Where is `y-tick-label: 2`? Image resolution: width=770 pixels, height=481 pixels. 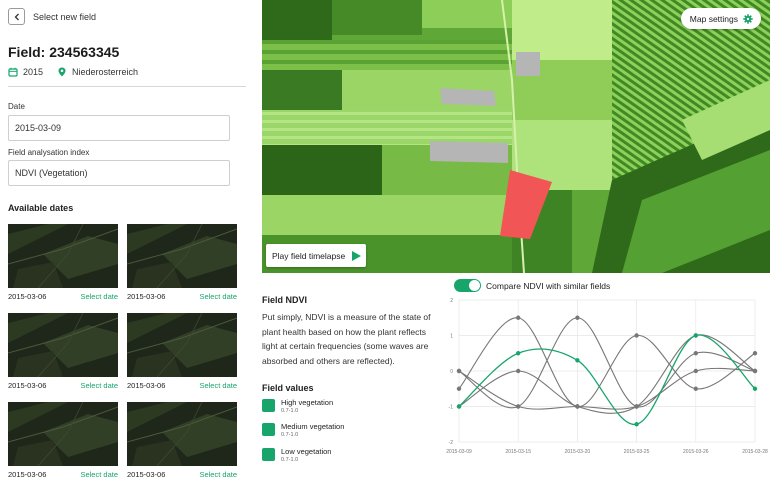
y-tick-label: 2 is located at coordinates (451, 301).